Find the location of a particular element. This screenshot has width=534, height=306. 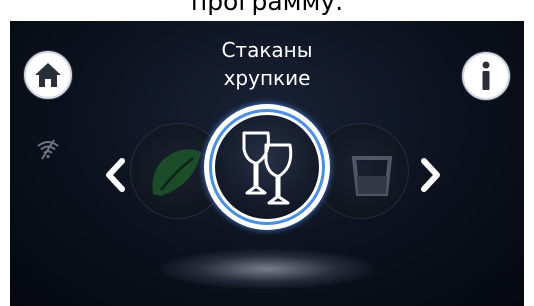

selected-program is located at coordinates (267, 167).